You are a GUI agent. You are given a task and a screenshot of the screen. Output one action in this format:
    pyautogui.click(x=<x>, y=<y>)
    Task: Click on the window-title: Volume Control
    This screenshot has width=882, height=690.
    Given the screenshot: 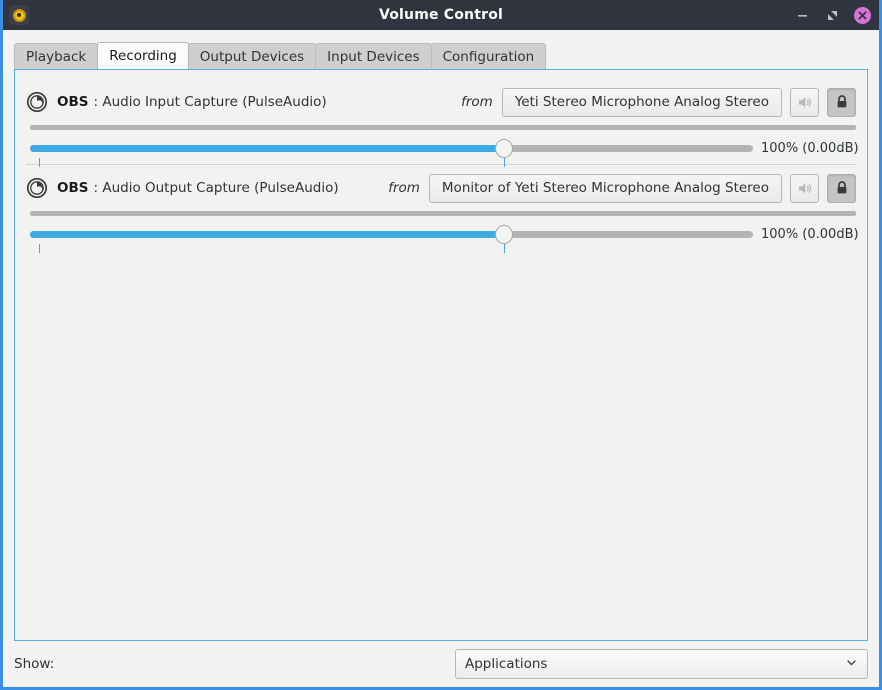 What is the action you would take?
    pyautogui.click(x=441, y=15)
    